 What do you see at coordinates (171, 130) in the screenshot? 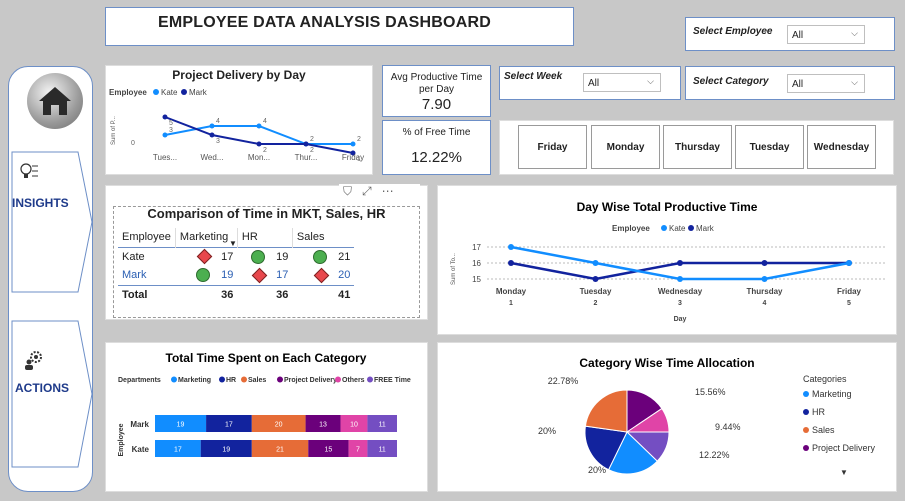
I see `data-label: 3` at bounding box center [171, 130].